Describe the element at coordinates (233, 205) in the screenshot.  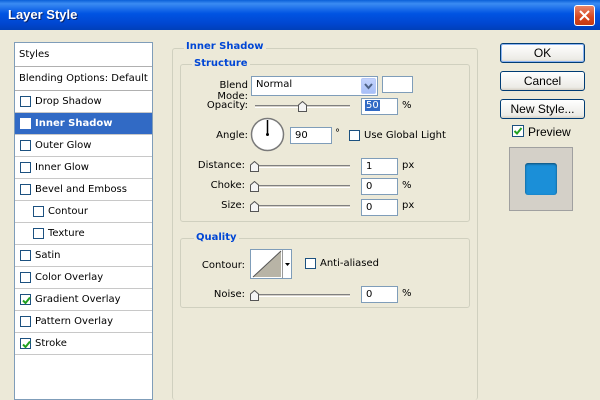
I see `size-label: Size:` at that location.